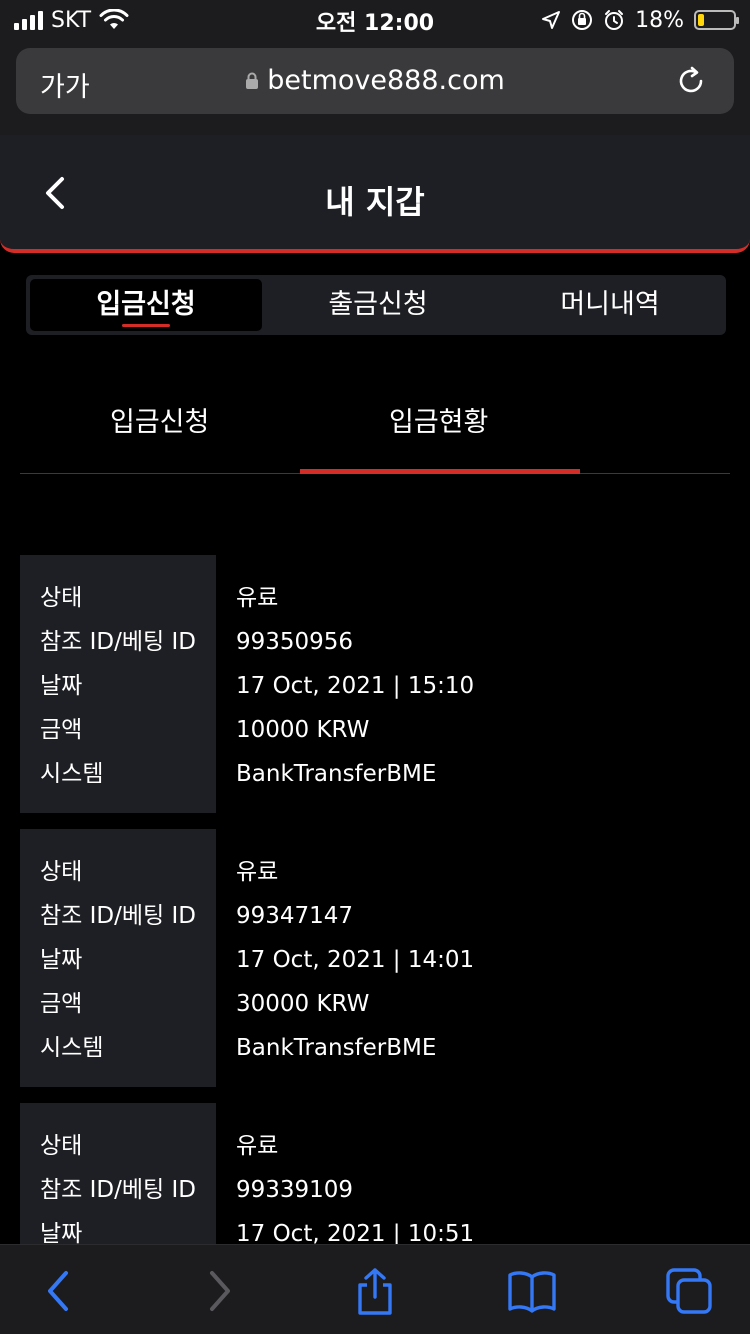 This screenshot has height=1334, width=750. I want to click on amount-value: 10000 KRW, so click(303, 730).